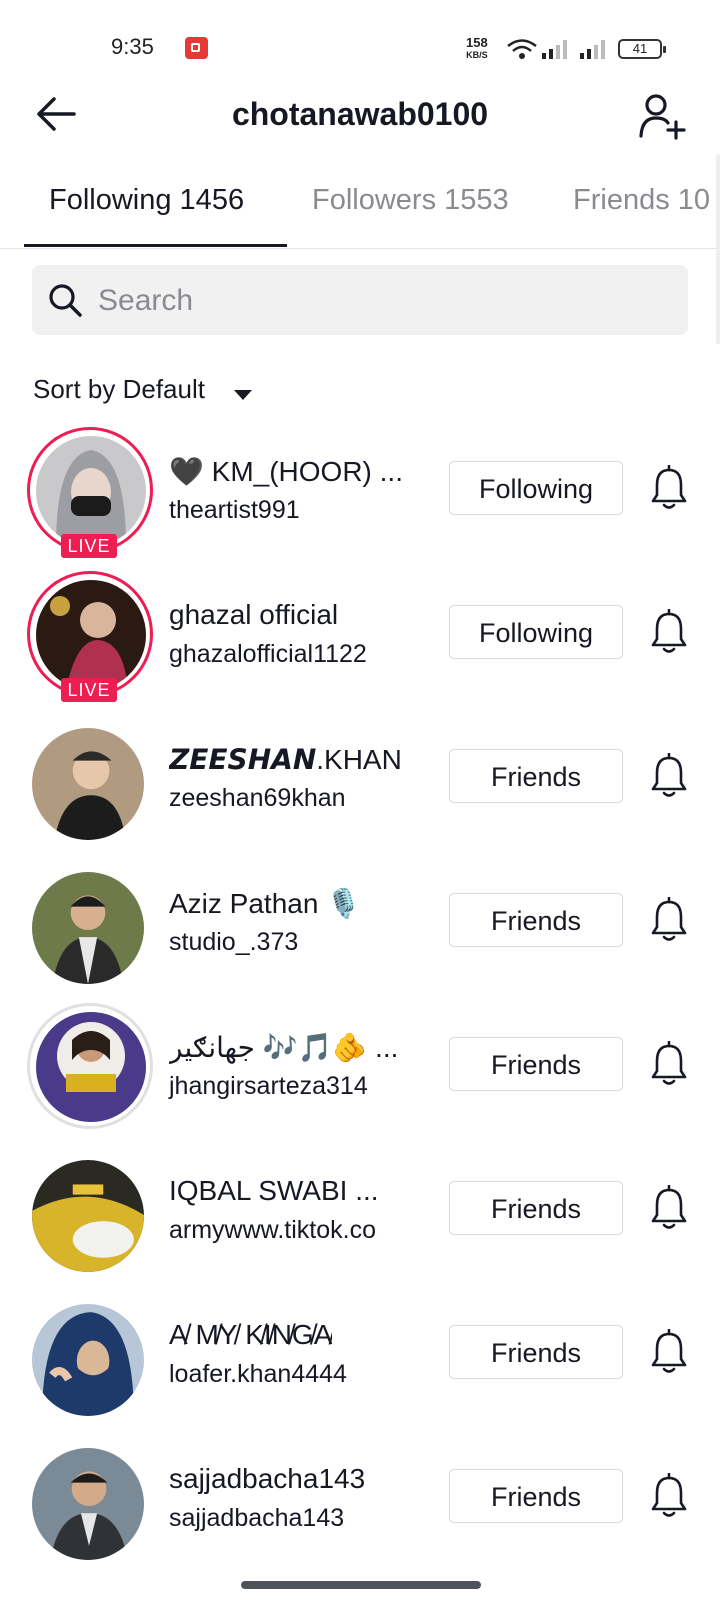  Describe the element at coordinates (360, 48) in the screenshot. I see `status-bar: 9:35 158 KB/S 41` at that location.